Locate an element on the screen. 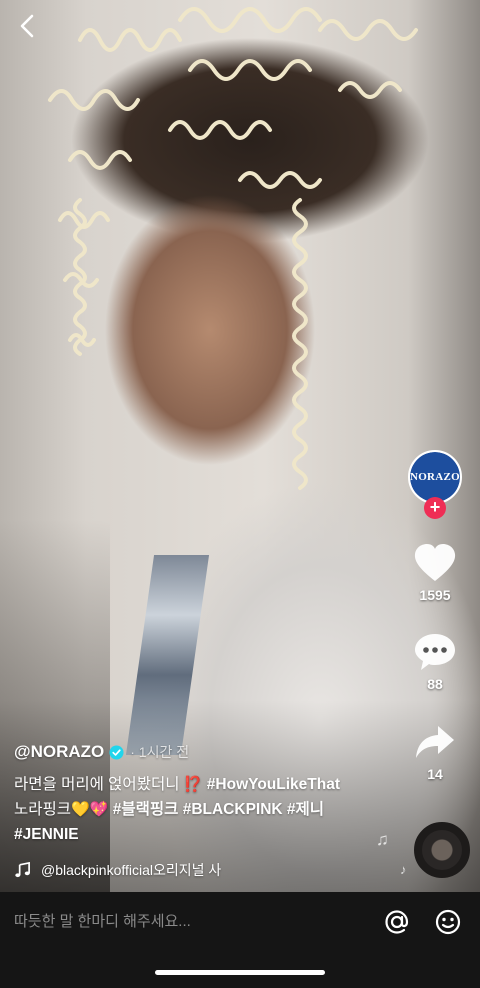  like-count: 1595 is located at coordinates (435, 595).